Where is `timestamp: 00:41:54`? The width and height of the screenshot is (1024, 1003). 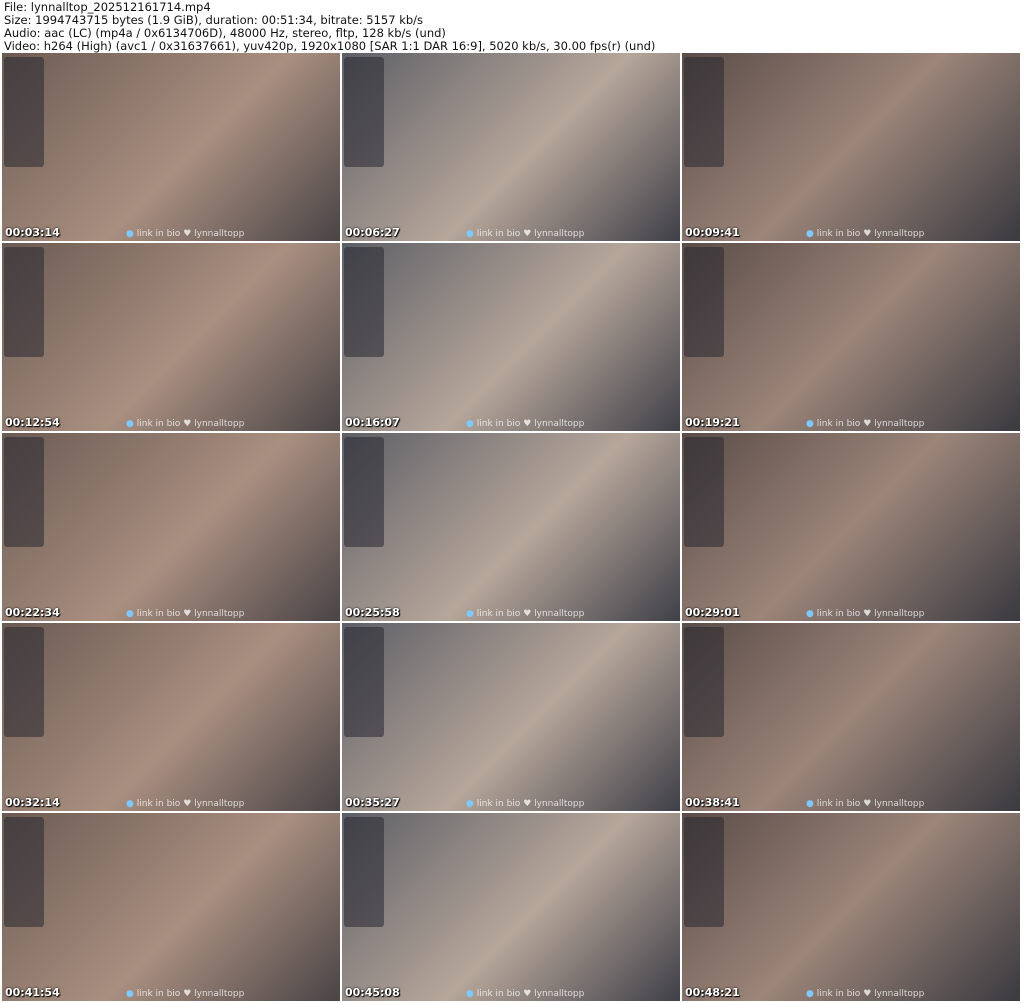
timestamp: 00:41:54 is located at coordinates (32, 992).